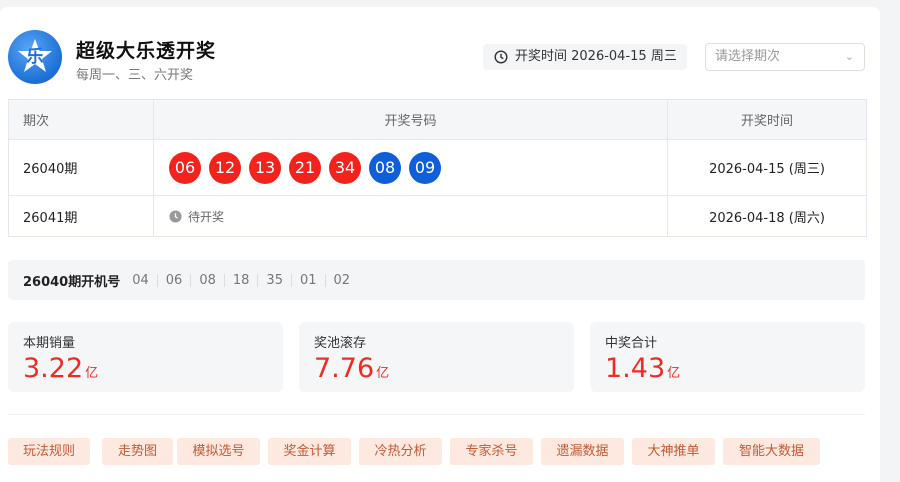  I want to click on draw-schedule: 每周一、三、六开奖, so click(135, 75).